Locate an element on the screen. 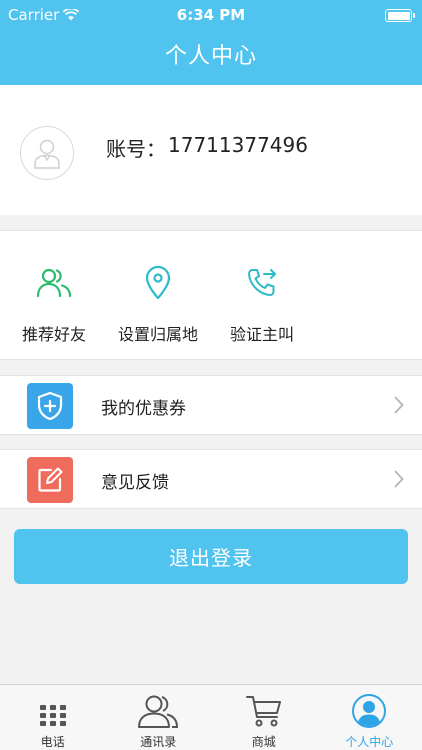 The height and width of the screenshot is (750, 422). contacts-icon is located at coordinates (158, 711).